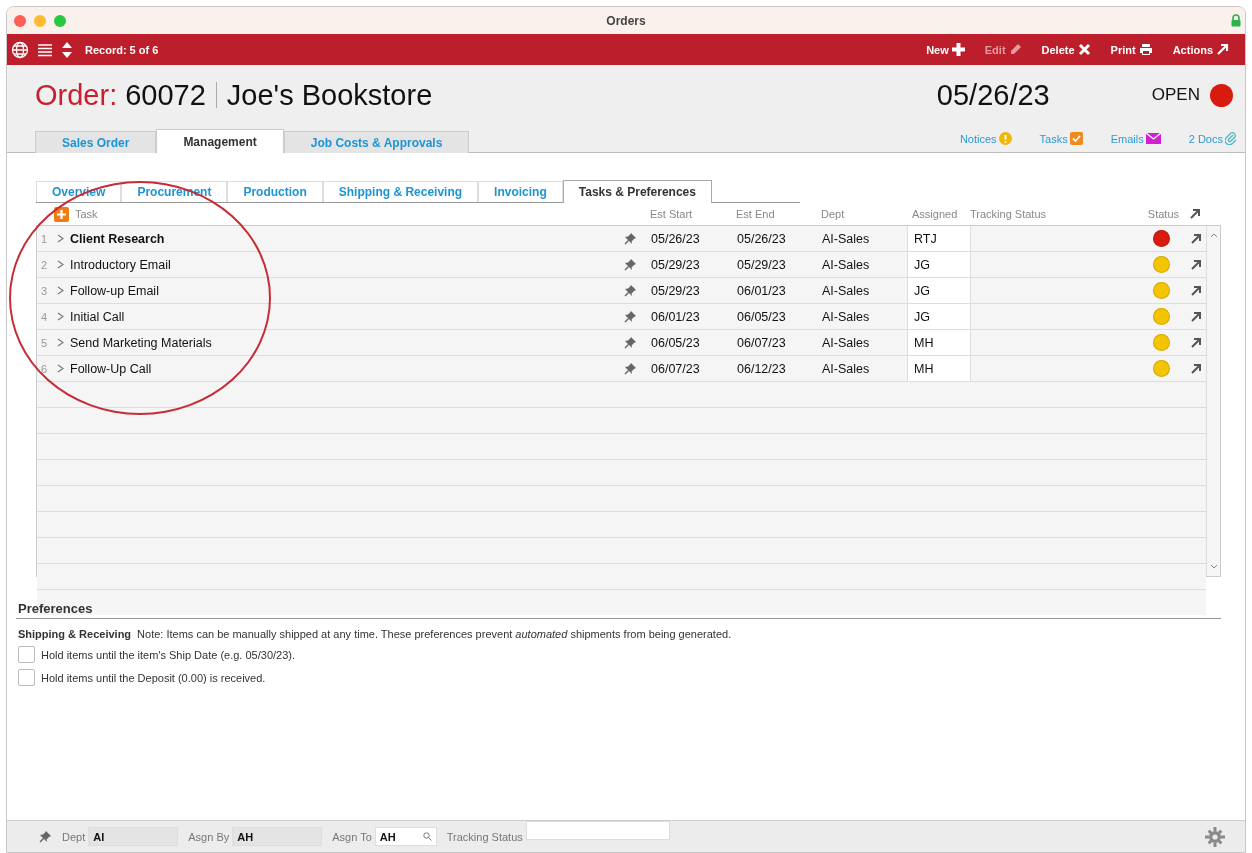  I want to click on field-label: Tracking Status, so click(484, 836).